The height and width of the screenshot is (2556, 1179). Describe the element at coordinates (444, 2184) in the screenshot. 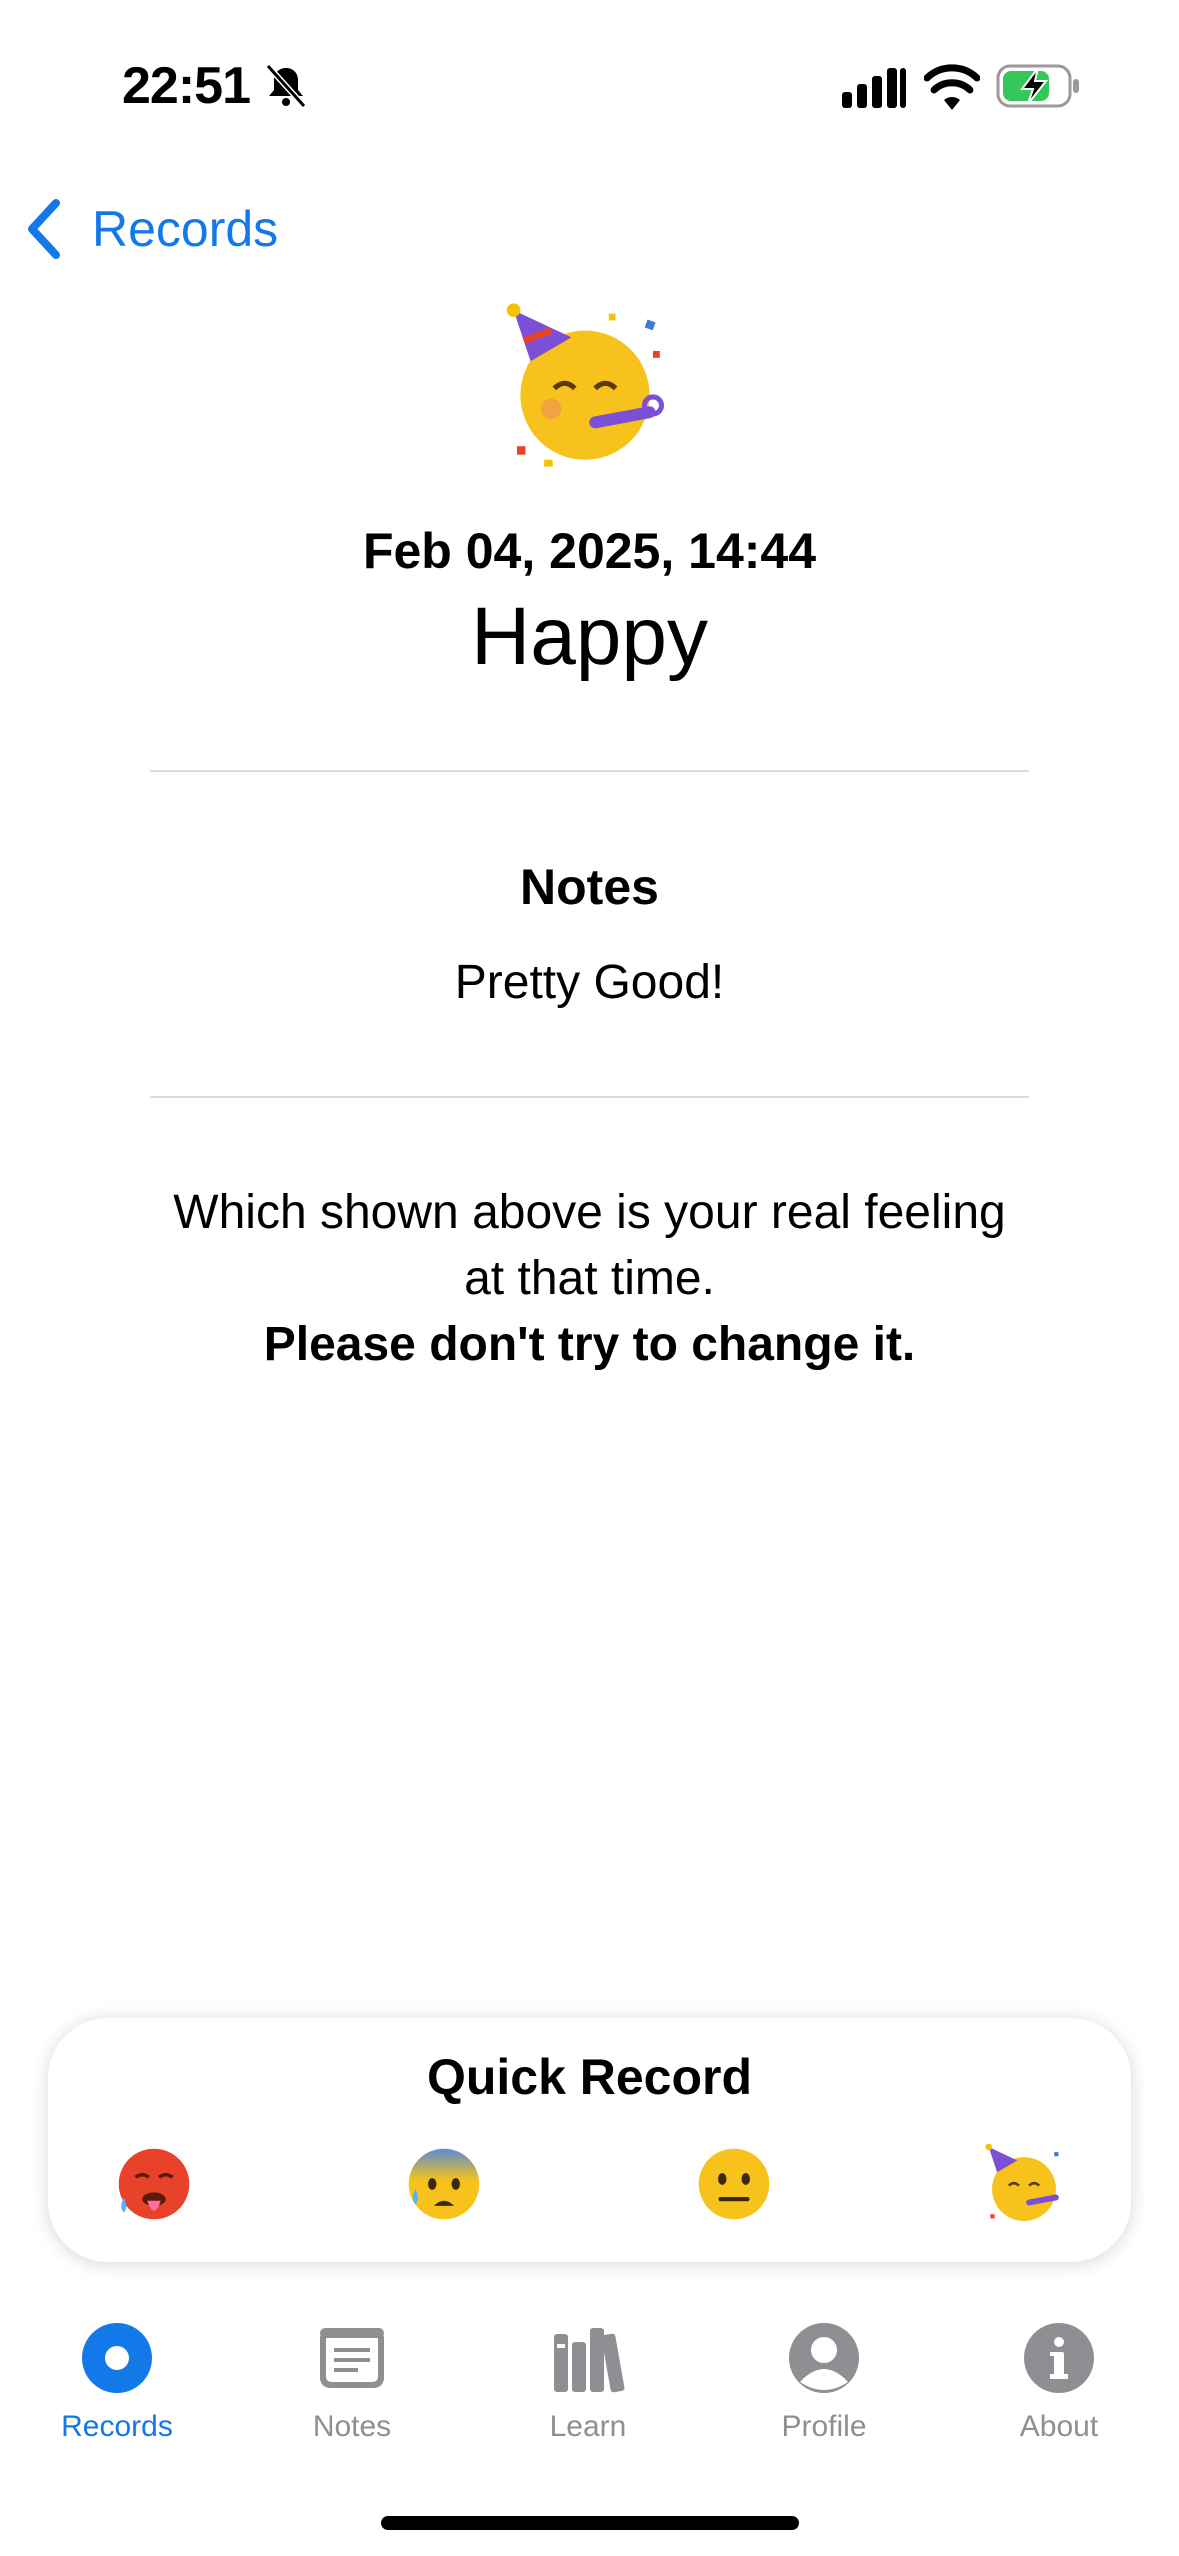

I see `anxious-face-with-sweat-icon` at that location.